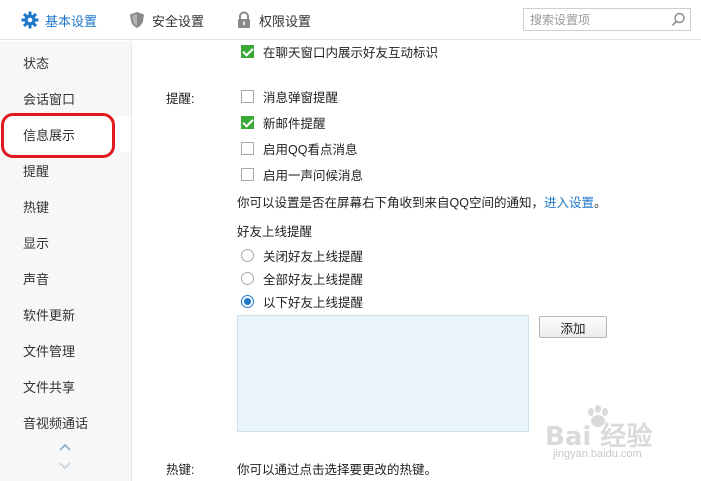  Describe the element at coordinates (178, 21) in the screenshot. I see `tab-security-settings-label: 安全设置` at that location.